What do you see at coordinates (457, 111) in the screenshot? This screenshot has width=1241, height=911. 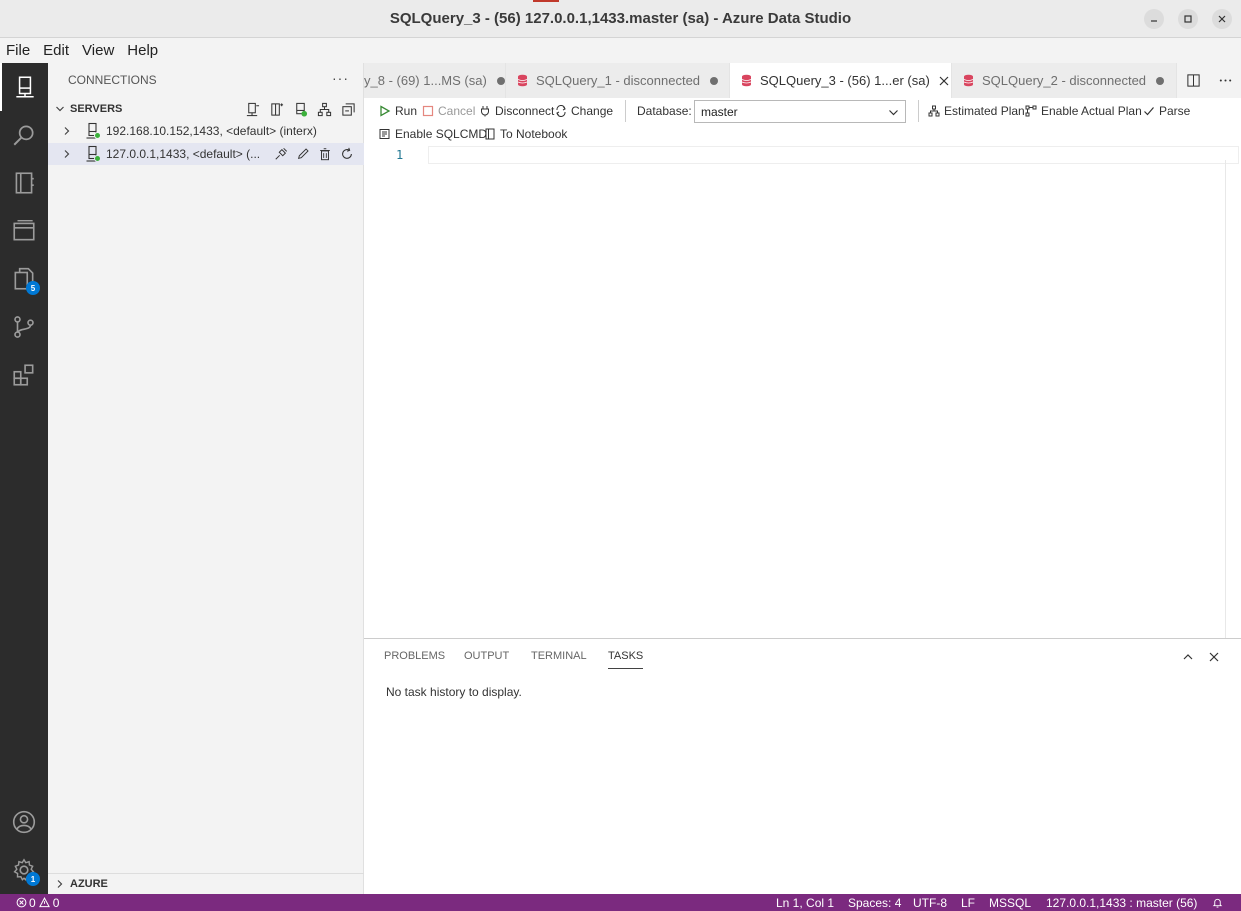 I see `cancel-label: Cancel` at bounding box center [457, 111].